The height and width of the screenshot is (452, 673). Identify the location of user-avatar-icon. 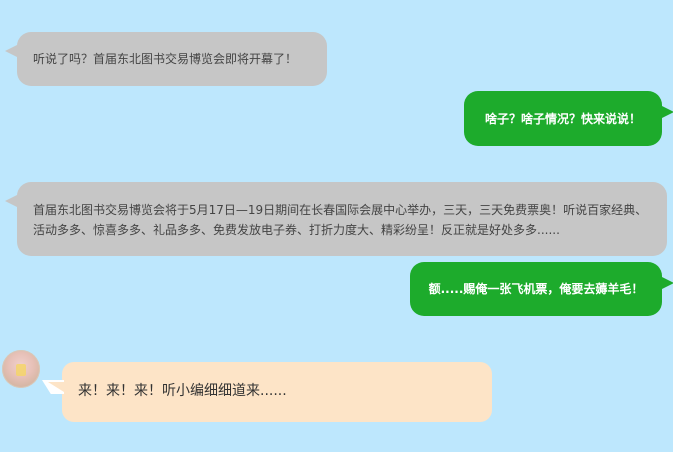
(21, 369).